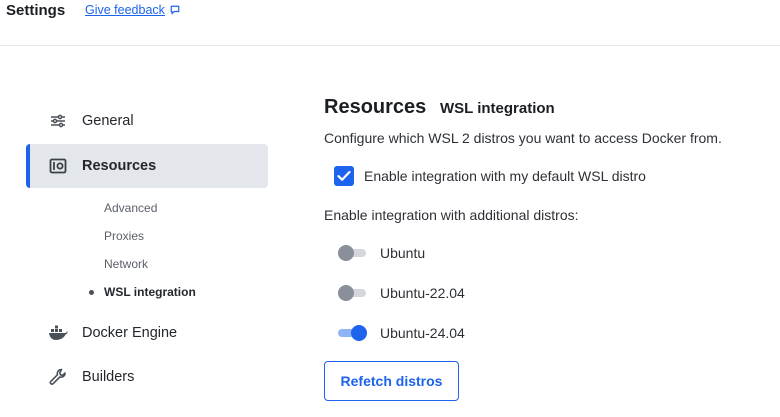 The width and height of the screenshot is (780, 417). I want to click on give-feedback-label: Give feedback, so click(125, 10).